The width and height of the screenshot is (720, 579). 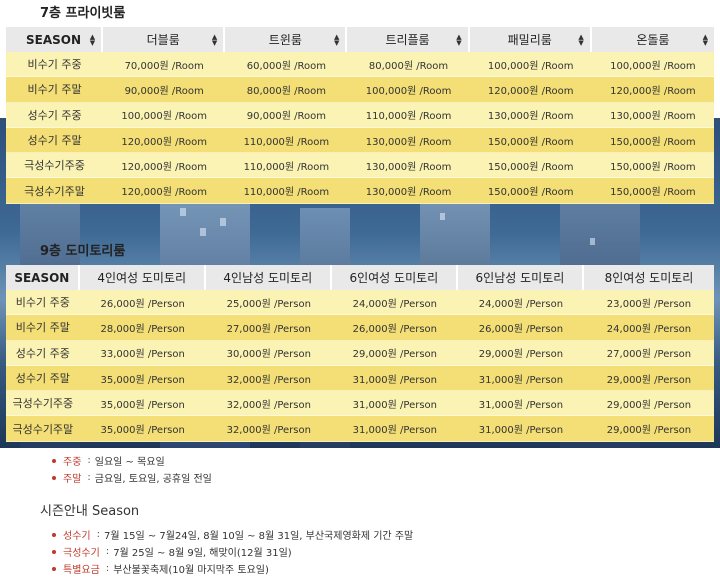 What do you see at coordinates (164, 39) in the screenshot?
I see `column-header-double: 더블룸 ▲ ▼` at bounding box center [164, 39].